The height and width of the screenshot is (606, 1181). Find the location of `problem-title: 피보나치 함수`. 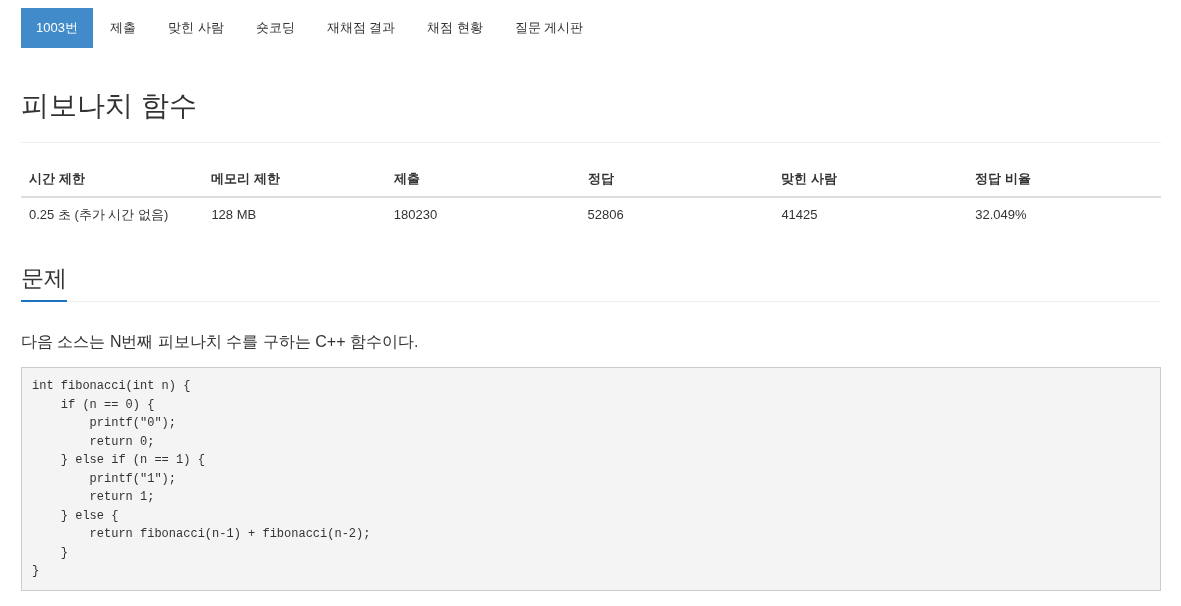

problem-title: 피보나치 함수 is located at coordinates (109, 105).